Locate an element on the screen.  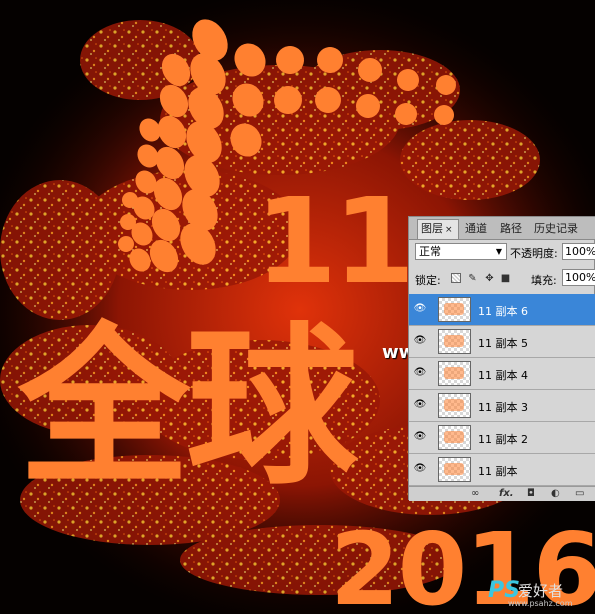
tab-history: 历史记录 is located at coordinates (560, 229).